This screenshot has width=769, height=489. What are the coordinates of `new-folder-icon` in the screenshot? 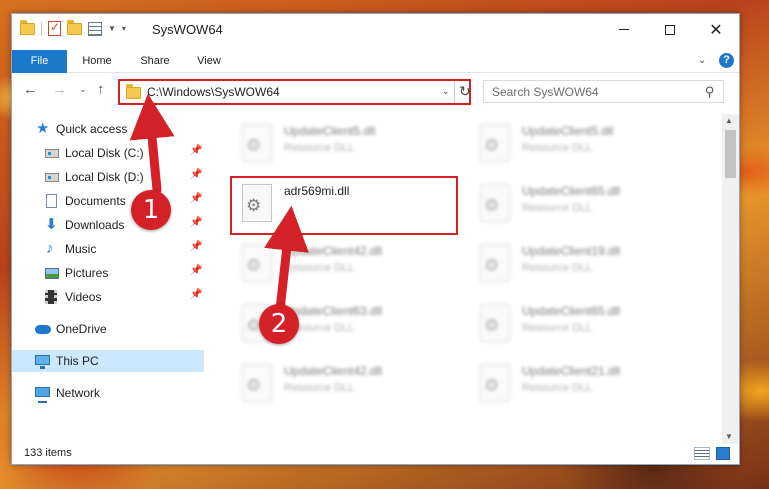 It's located at (74, 27).